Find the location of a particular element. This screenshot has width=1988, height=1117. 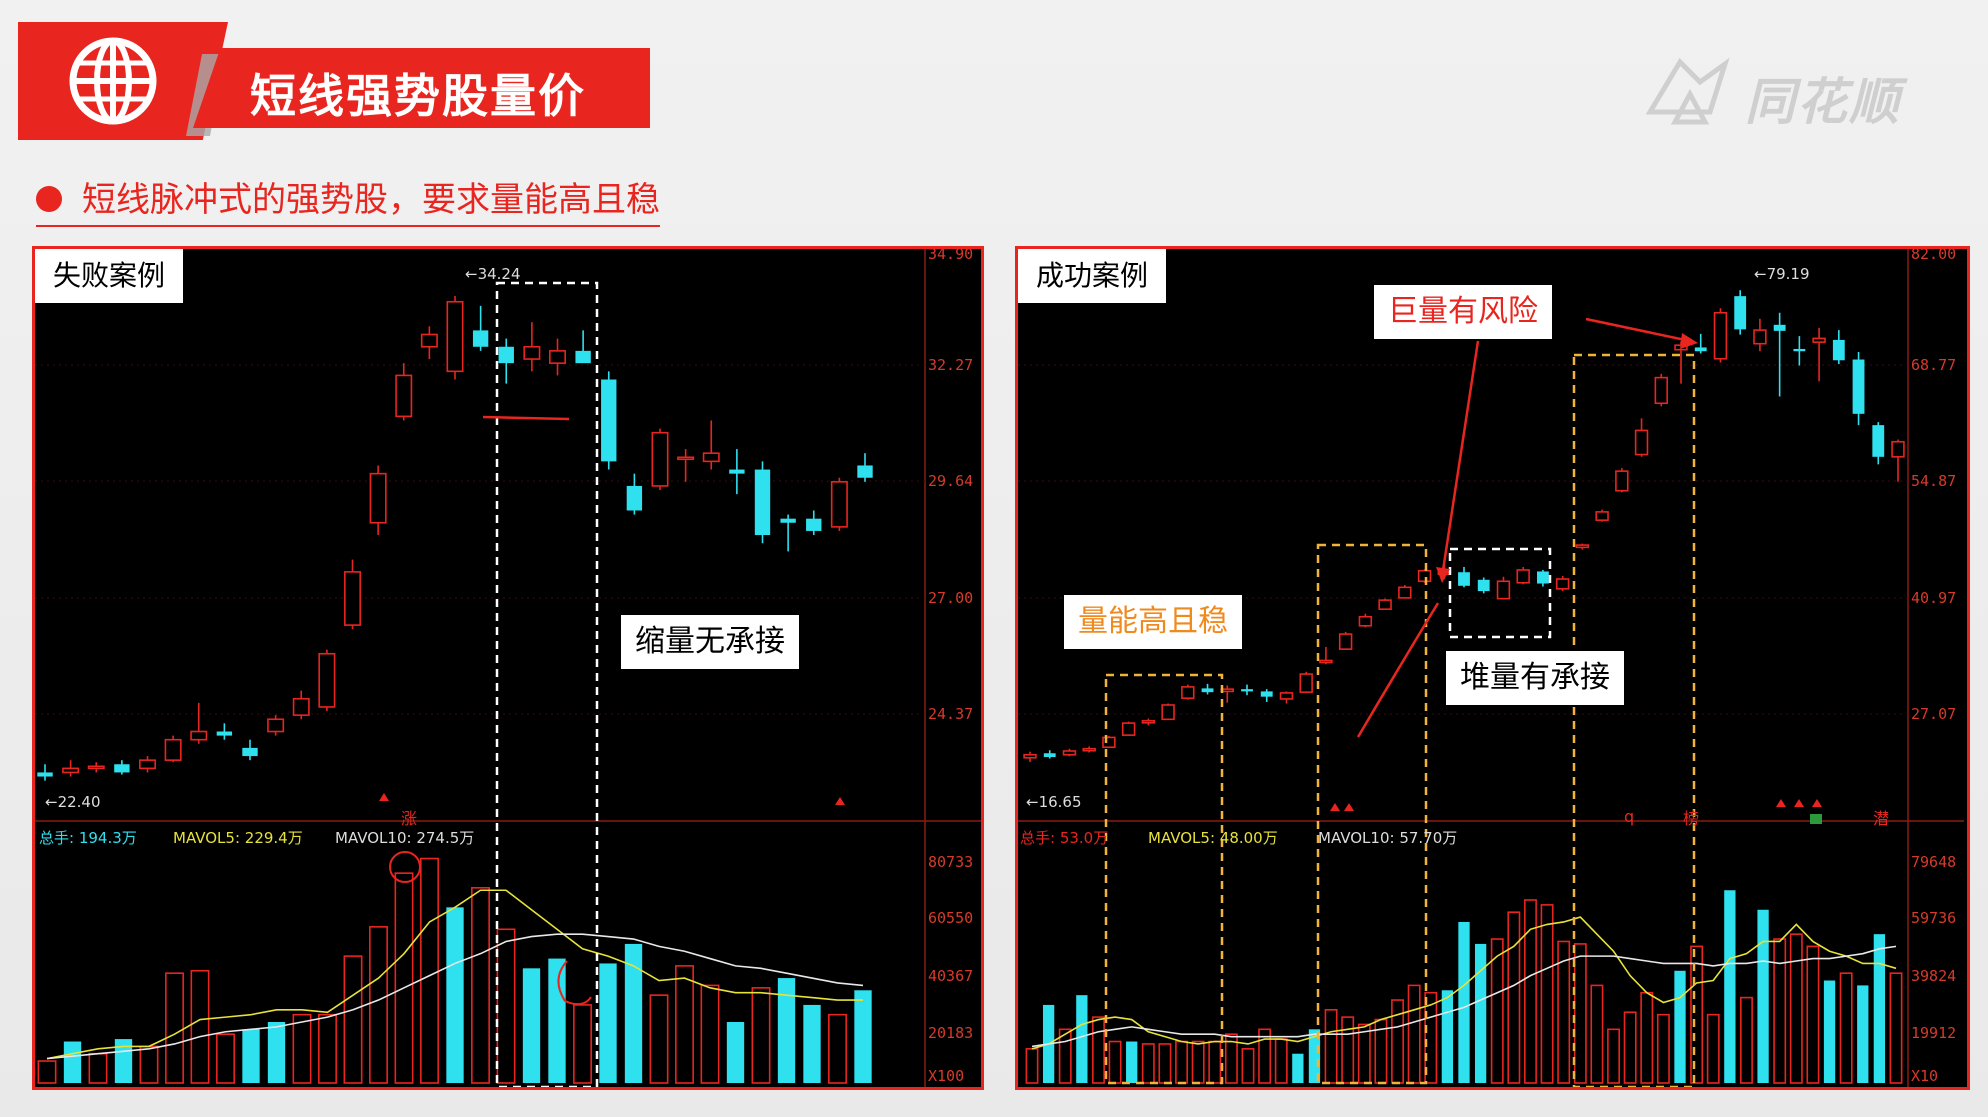

total-volume-stat: 总手: 53.0万 is located at coordinates (1064, 838).